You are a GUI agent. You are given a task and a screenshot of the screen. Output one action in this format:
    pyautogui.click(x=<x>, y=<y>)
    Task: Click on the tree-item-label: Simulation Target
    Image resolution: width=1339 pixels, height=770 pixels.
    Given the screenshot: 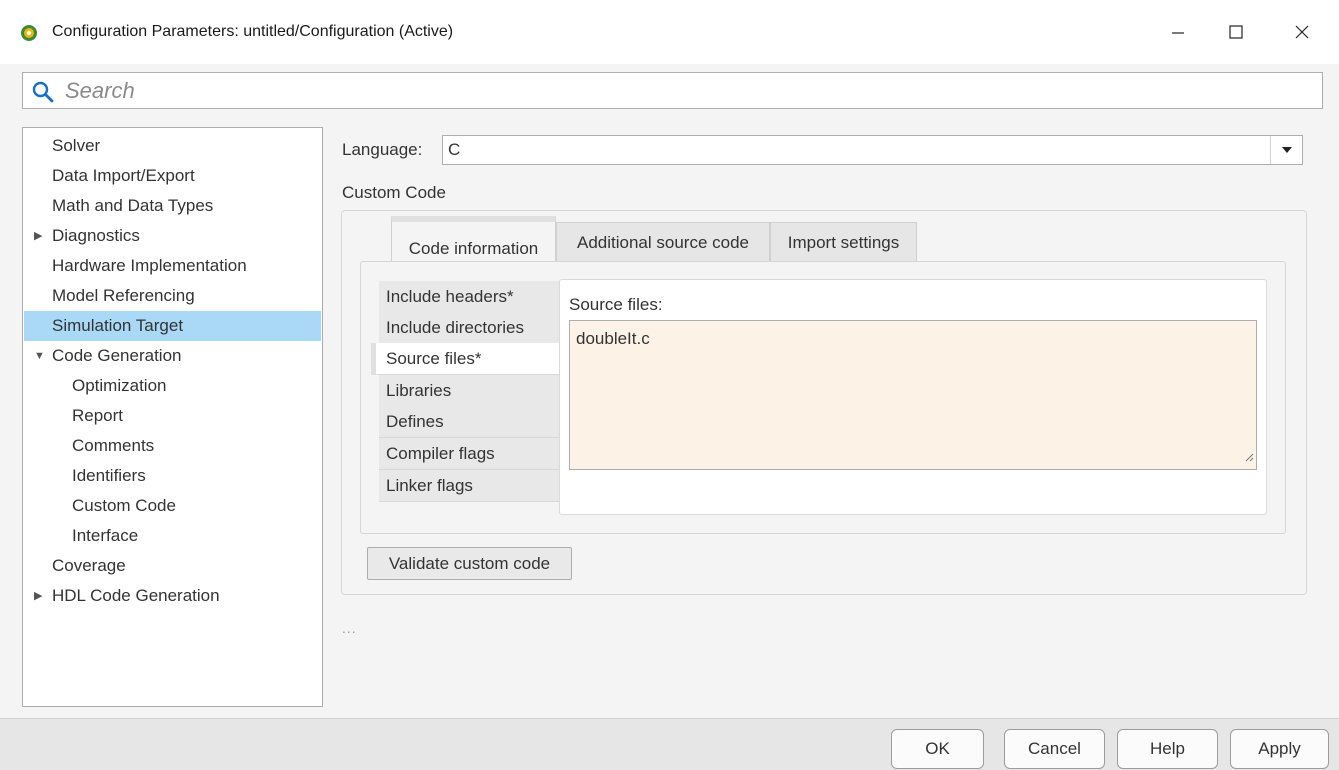 What is the action you would take?
    pyautogui.click(x=118, y=325)
    